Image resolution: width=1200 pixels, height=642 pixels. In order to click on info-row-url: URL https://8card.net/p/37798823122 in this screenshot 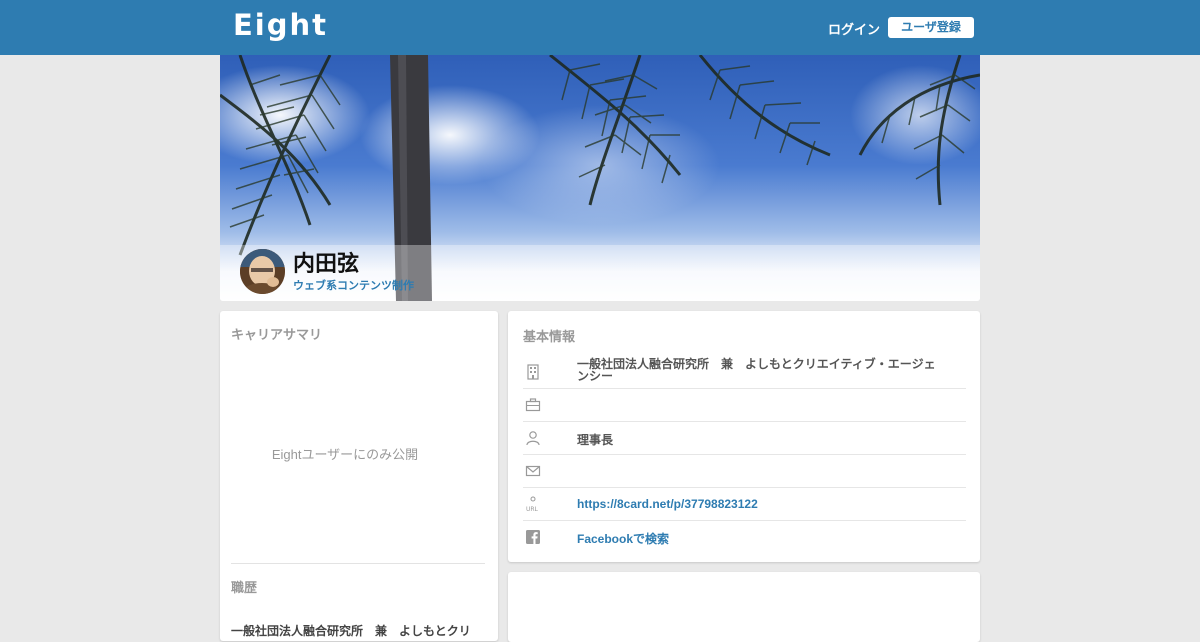, I will do `click(744, 504)`.